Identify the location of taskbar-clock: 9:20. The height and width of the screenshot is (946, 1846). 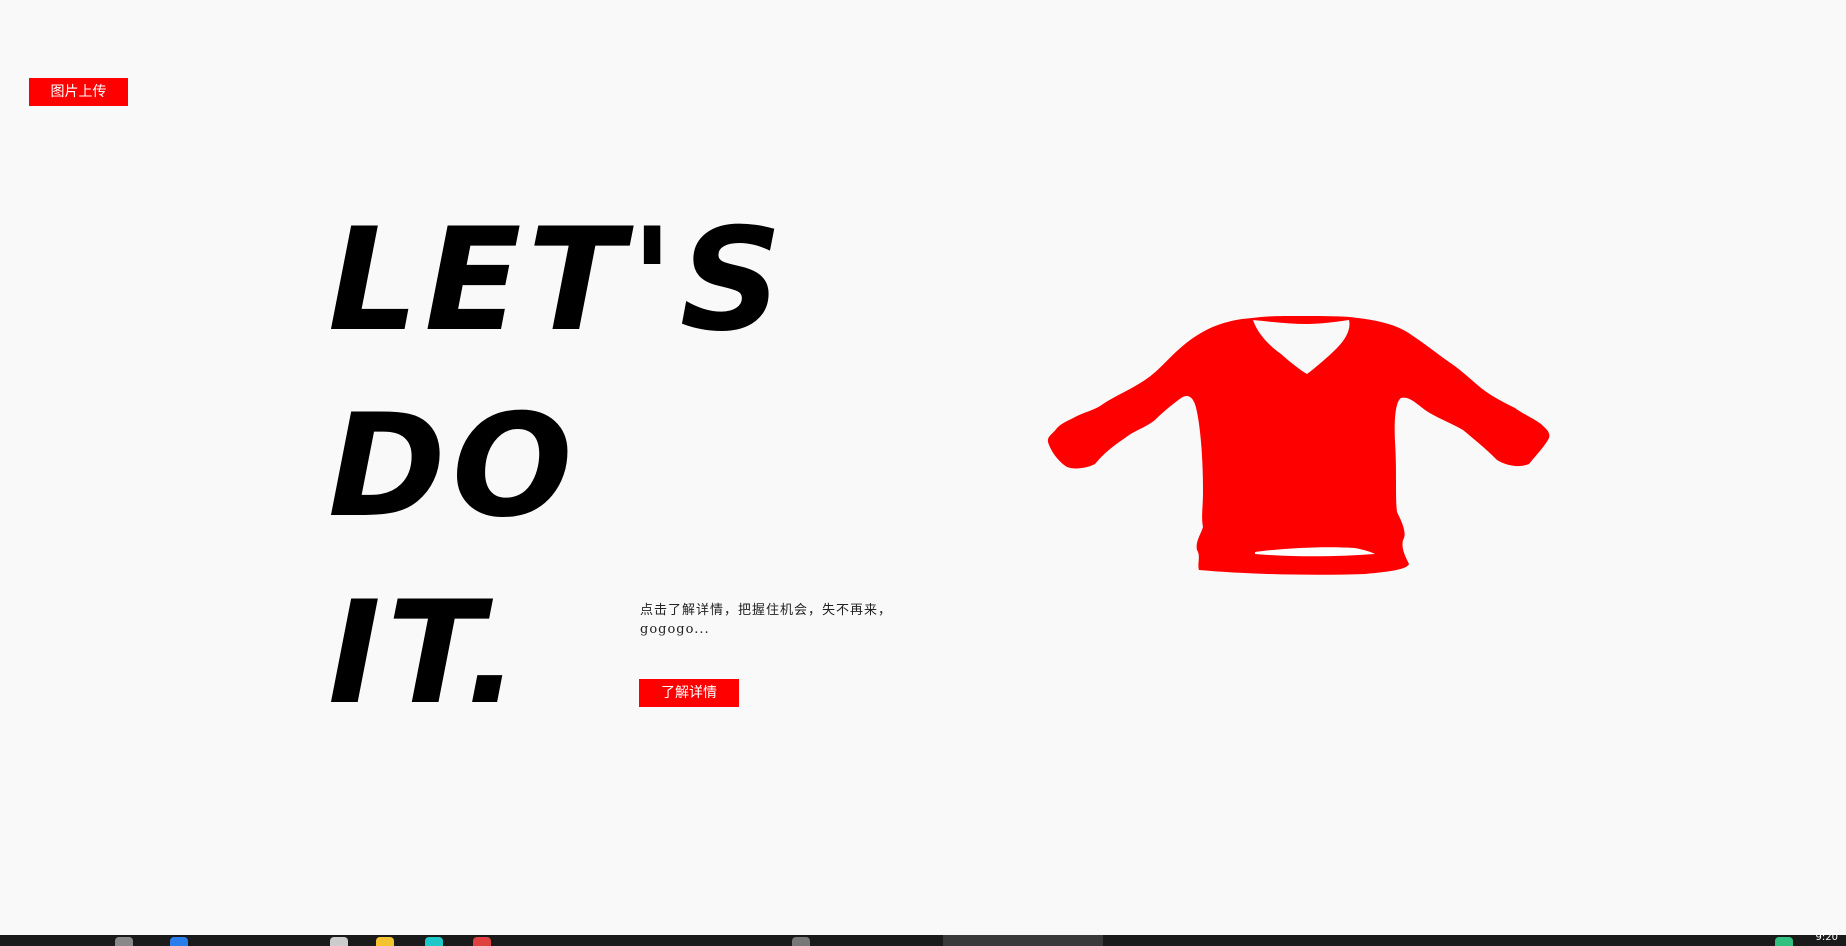
(1827, 937).